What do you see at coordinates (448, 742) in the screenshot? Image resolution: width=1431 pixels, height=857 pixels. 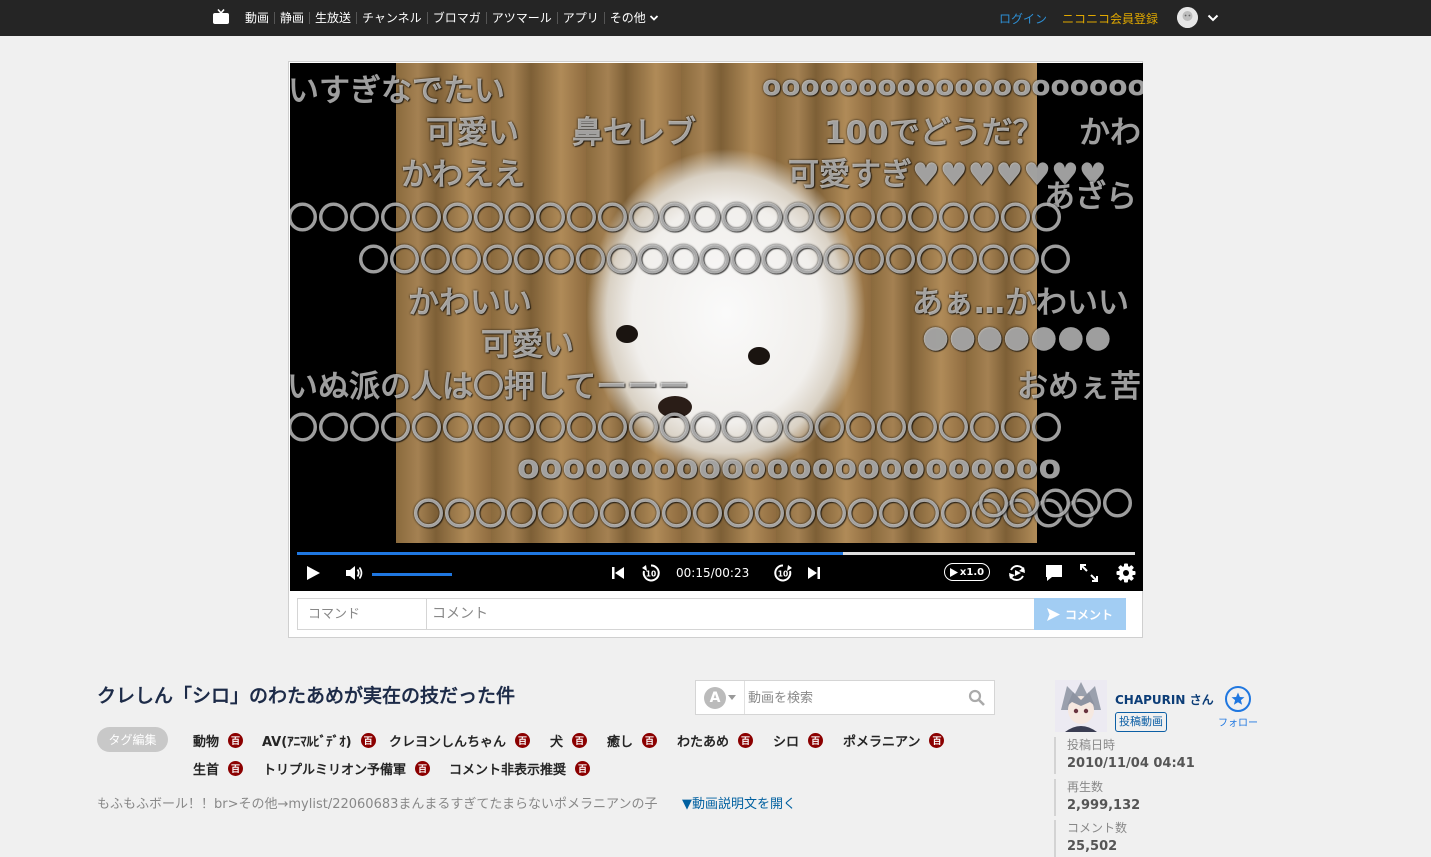 I see `tag-label: クレヨンしんちゃん` at bounding box center [448, 742].